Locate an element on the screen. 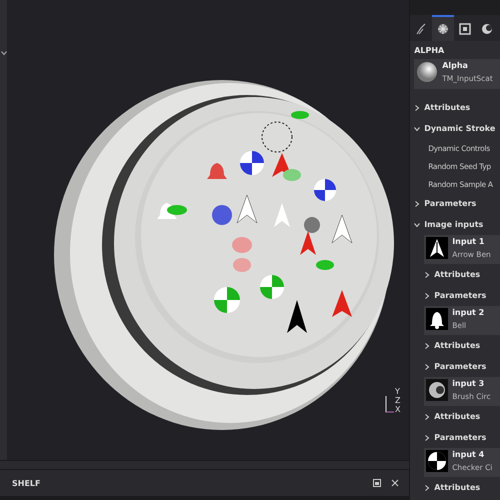 The width and height of the screenshot is (500, 500). sphere-icon is located at coordinates (487, 29).